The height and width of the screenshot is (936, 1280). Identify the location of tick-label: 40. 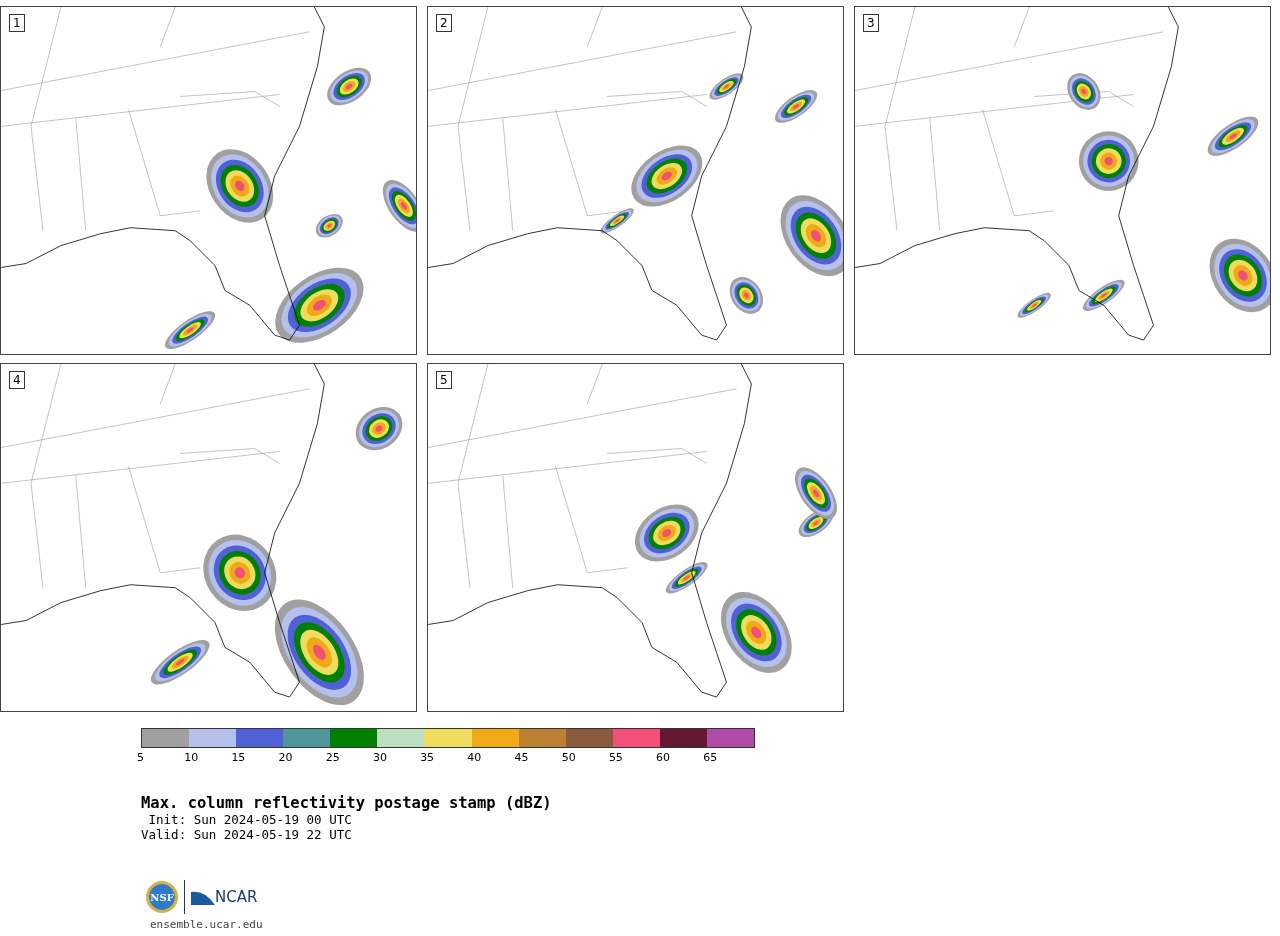
(475, 757).